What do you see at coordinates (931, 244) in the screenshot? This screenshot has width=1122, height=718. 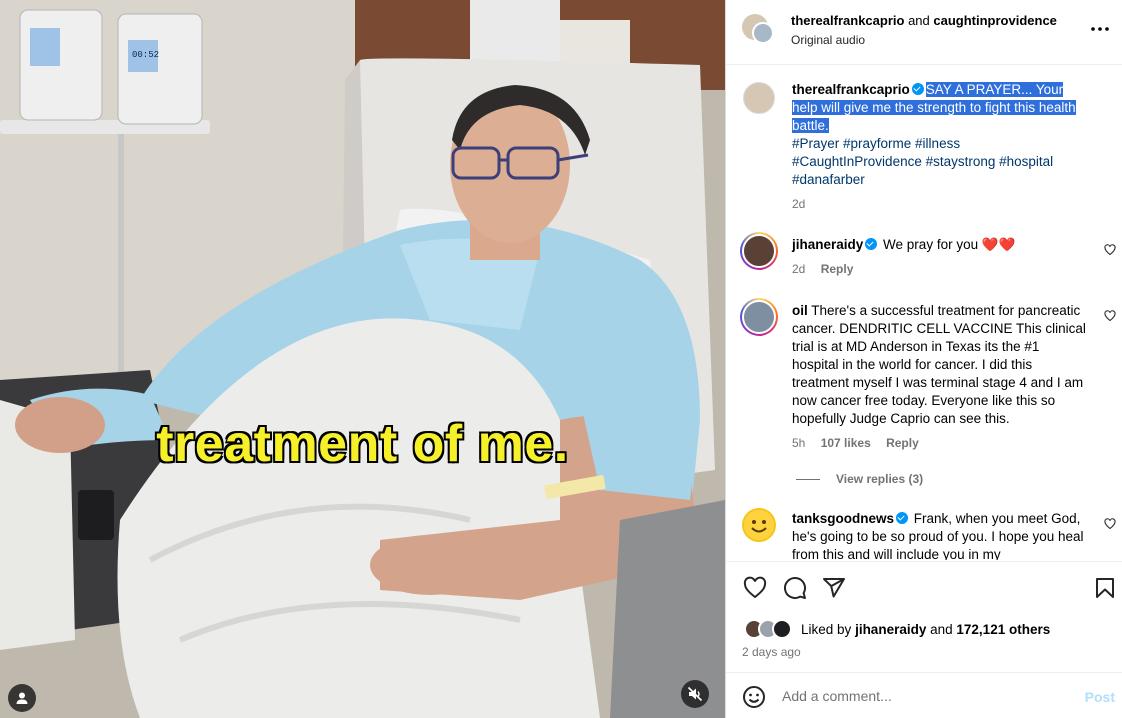 I see `comment-text: We pray for you` at bounding box center [931, 244].